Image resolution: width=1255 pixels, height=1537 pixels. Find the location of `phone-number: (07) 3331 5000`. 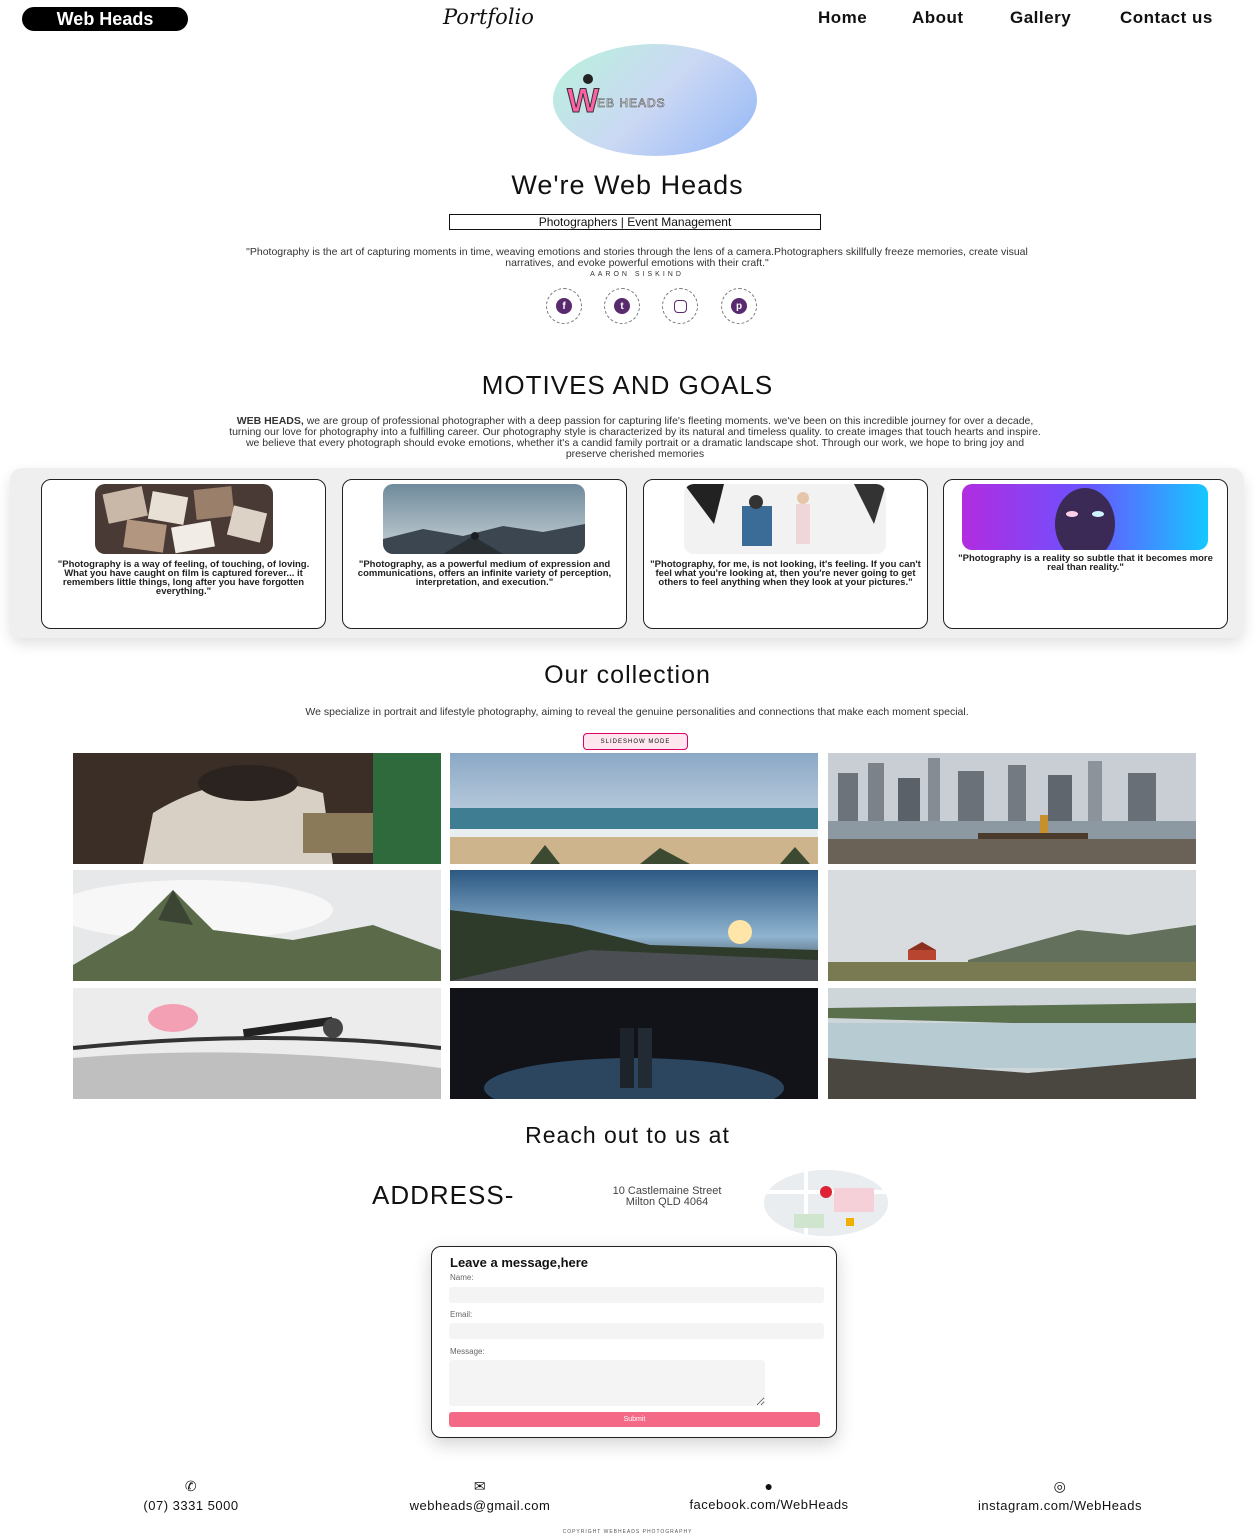

phone-number: (07) 3331 5000 is located at coordinates (191, 1505).